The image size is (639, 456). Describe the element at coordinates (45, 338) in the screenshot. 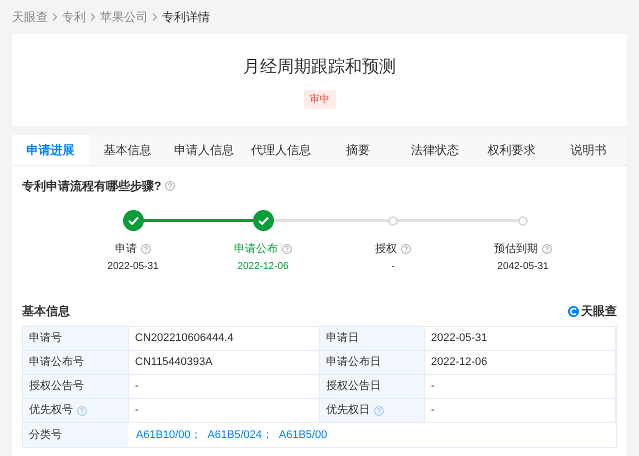

I see `field-label: 申请号` at that location.